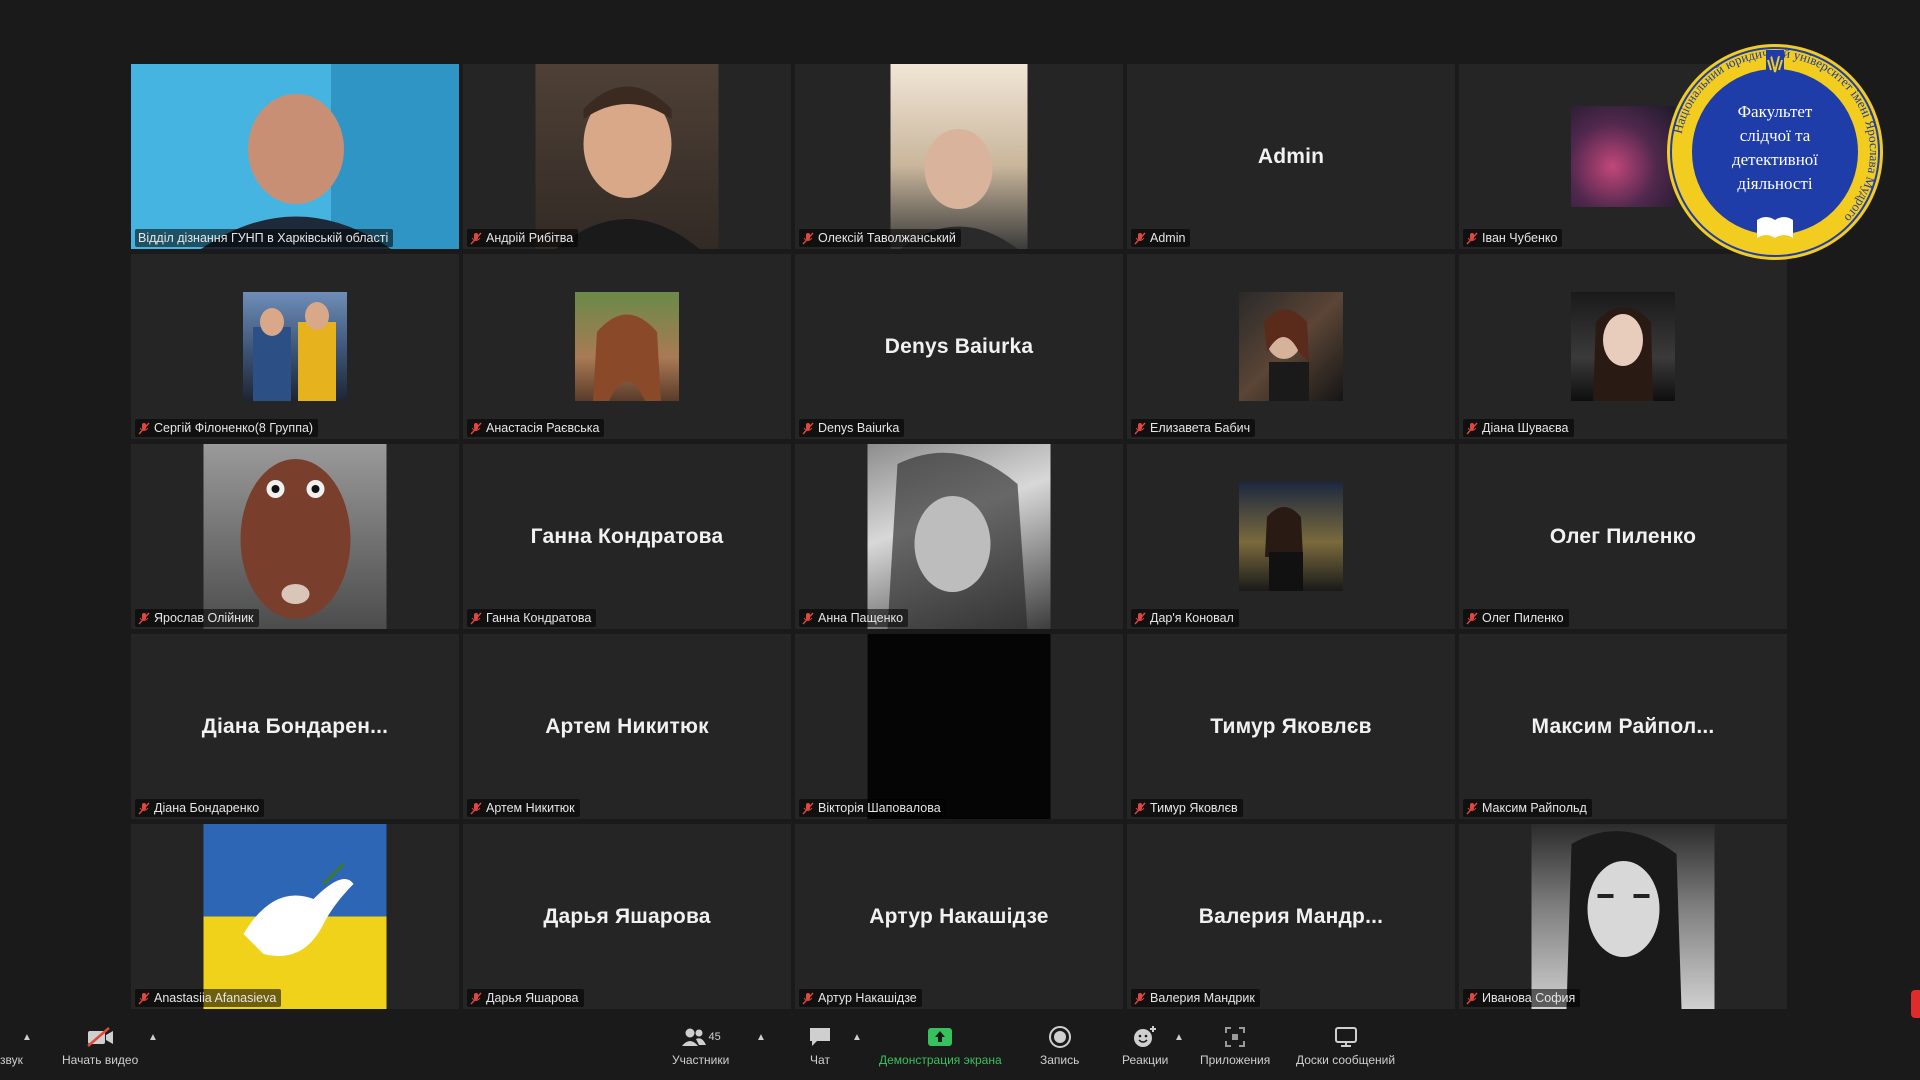  Describe the element at coordinates (1345, 1046) in the screenshot. I see `whiteboards-button: Доски сообщений` at that location.